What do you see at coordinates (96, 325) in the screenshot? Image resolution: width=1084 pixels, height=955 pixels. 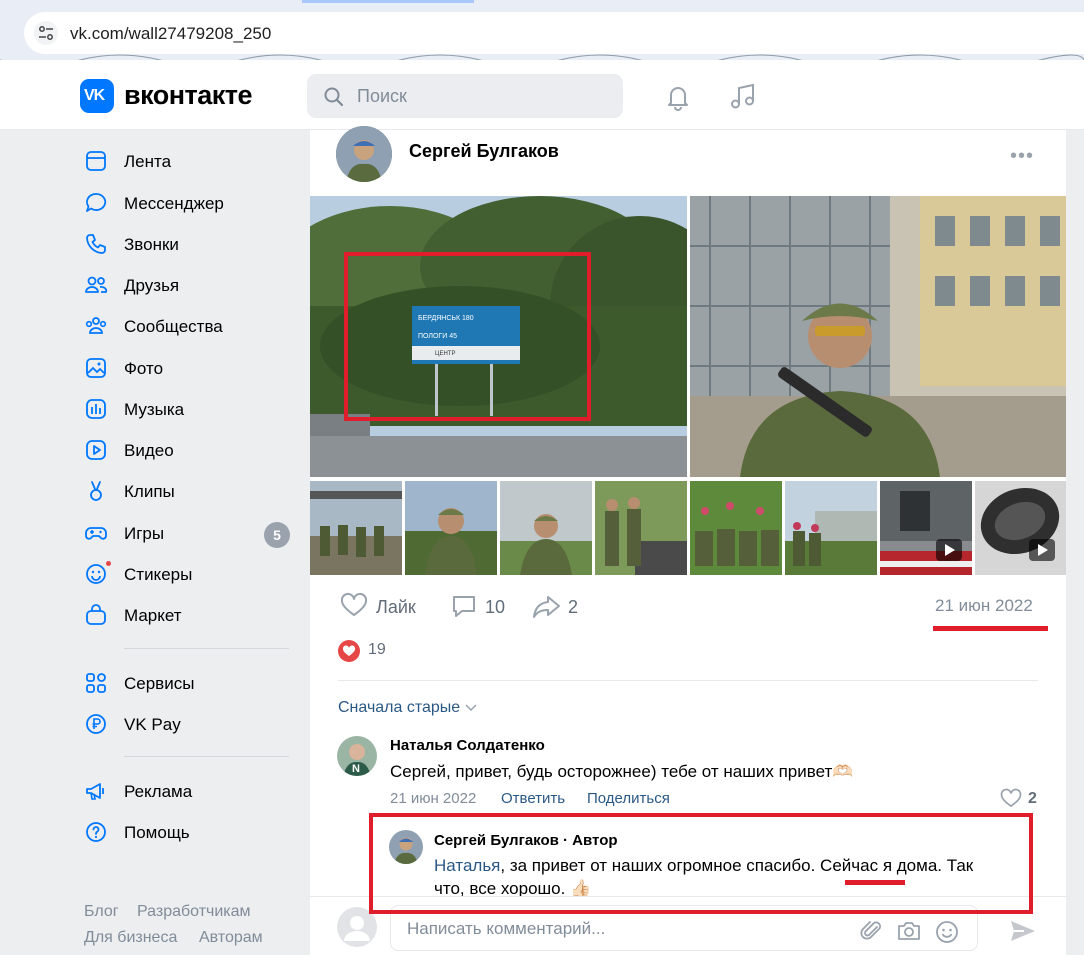 I see `communities-icon` at bounding box center [96, 325].